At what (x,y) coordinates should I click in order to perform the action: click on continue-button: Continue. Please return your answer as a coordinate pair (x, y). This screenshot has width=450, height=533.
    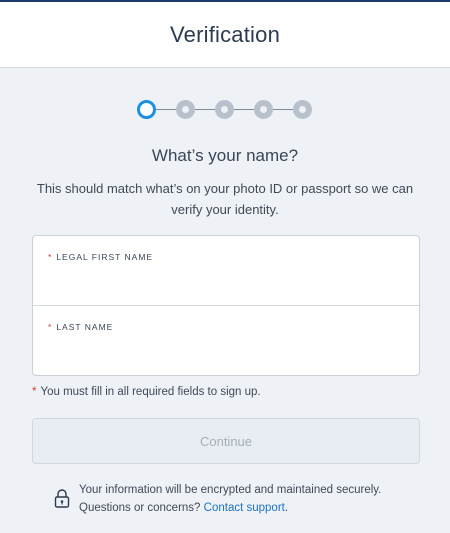
    Looking at the image, I should click on (226, 441).